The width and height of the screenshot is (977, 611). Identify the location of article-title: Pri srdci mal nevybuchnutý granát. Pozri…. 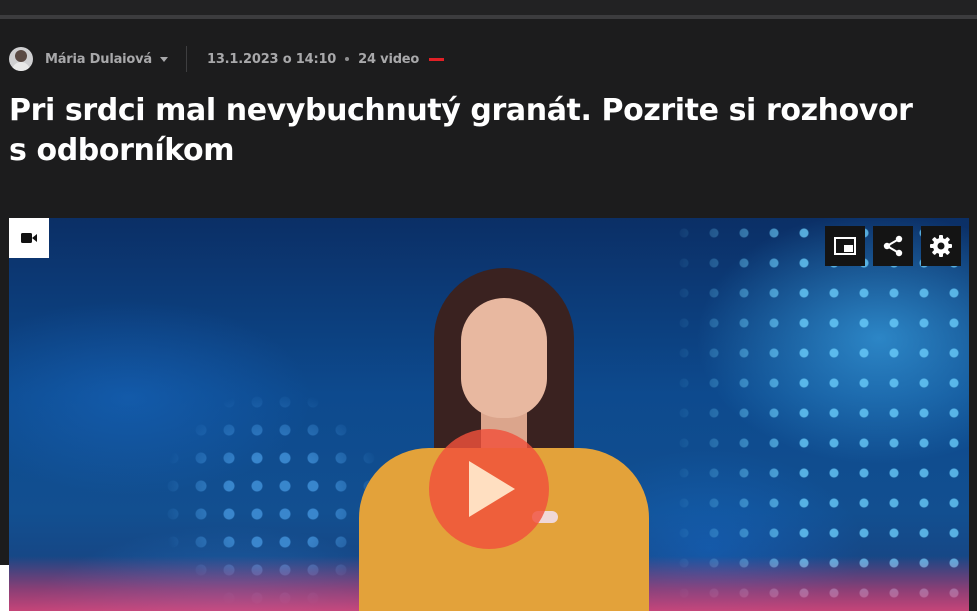
(461, 130).